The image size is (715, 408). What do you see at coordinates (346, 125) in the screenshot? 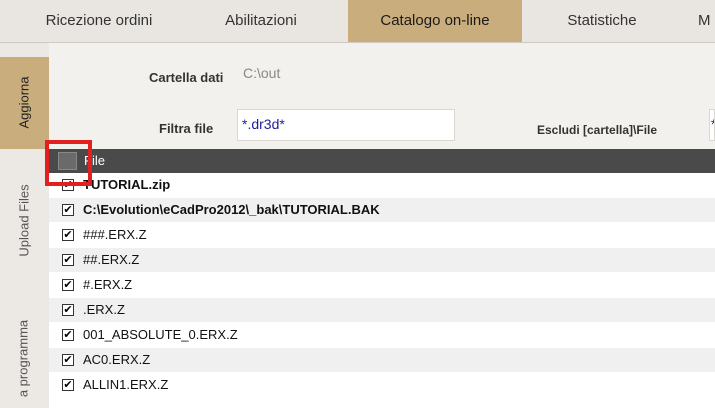
I see `filter-field: *.dr3d*` at bounding box center [346, 125].